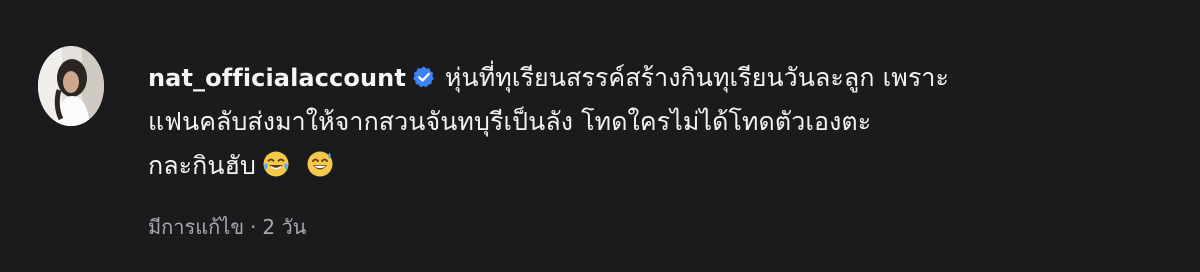 The width and height of the screenshot is (1200, 272). I want to click on verified-badge-icon, so click(424, 73).